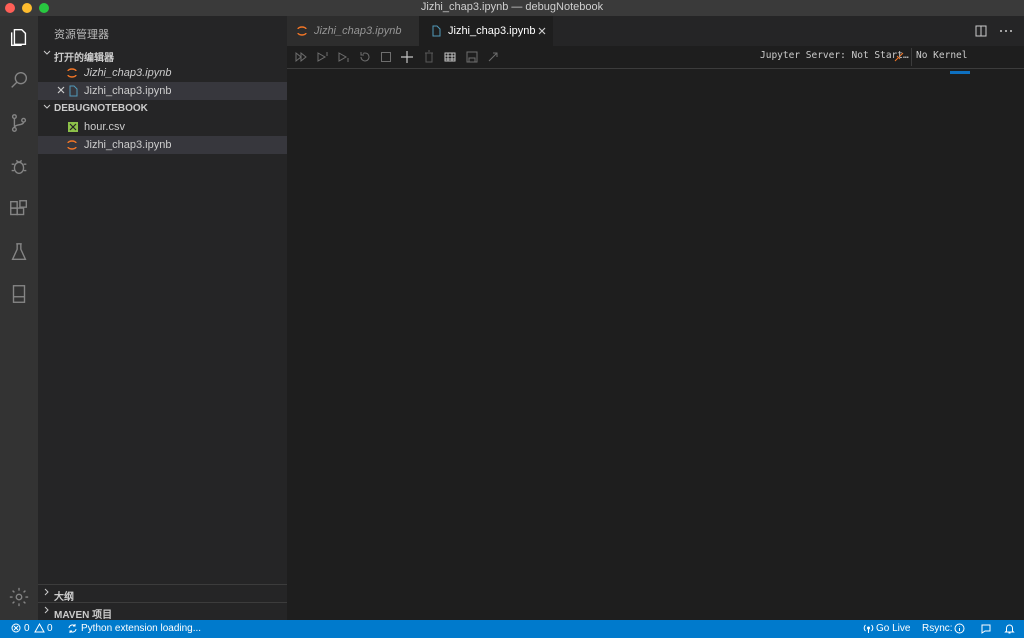 This screenshot has width=1024, height=638. What do you see at coordinates (19, 123) in the screenshot?
I see `source-control-icon` at bounding box center [19, 123].